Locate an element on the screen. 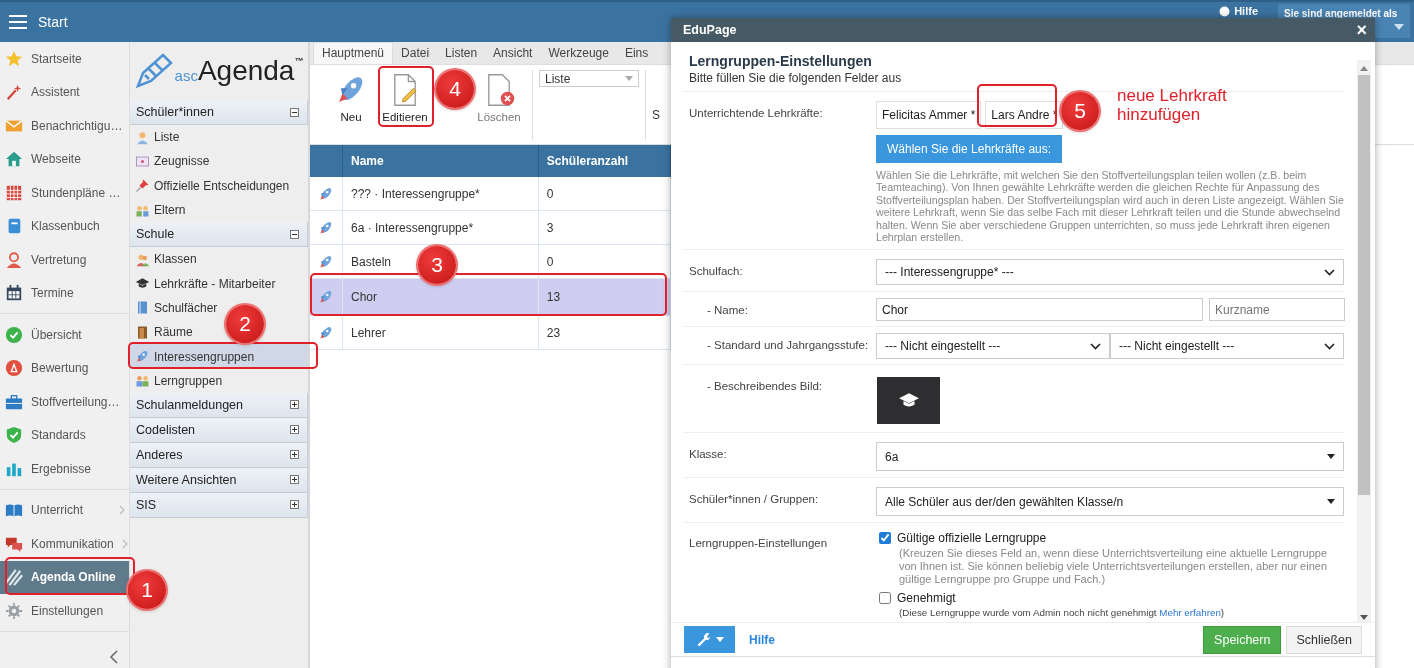 The width and height of the screenshot is (1414, 668). form-title: Lerngruppen-Einstellungen is located at coordinates (781, 61).